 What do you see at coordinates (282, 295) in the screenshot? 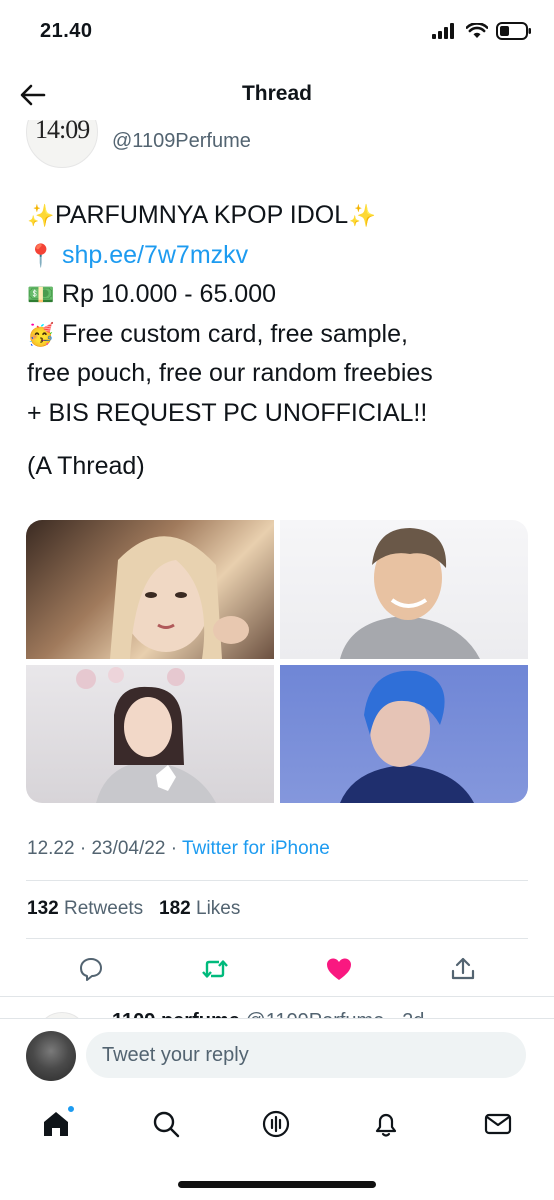
I see `tweet-line-price: 💵 Rp 10.000 - 65.000` at bounding box center [282, 295].